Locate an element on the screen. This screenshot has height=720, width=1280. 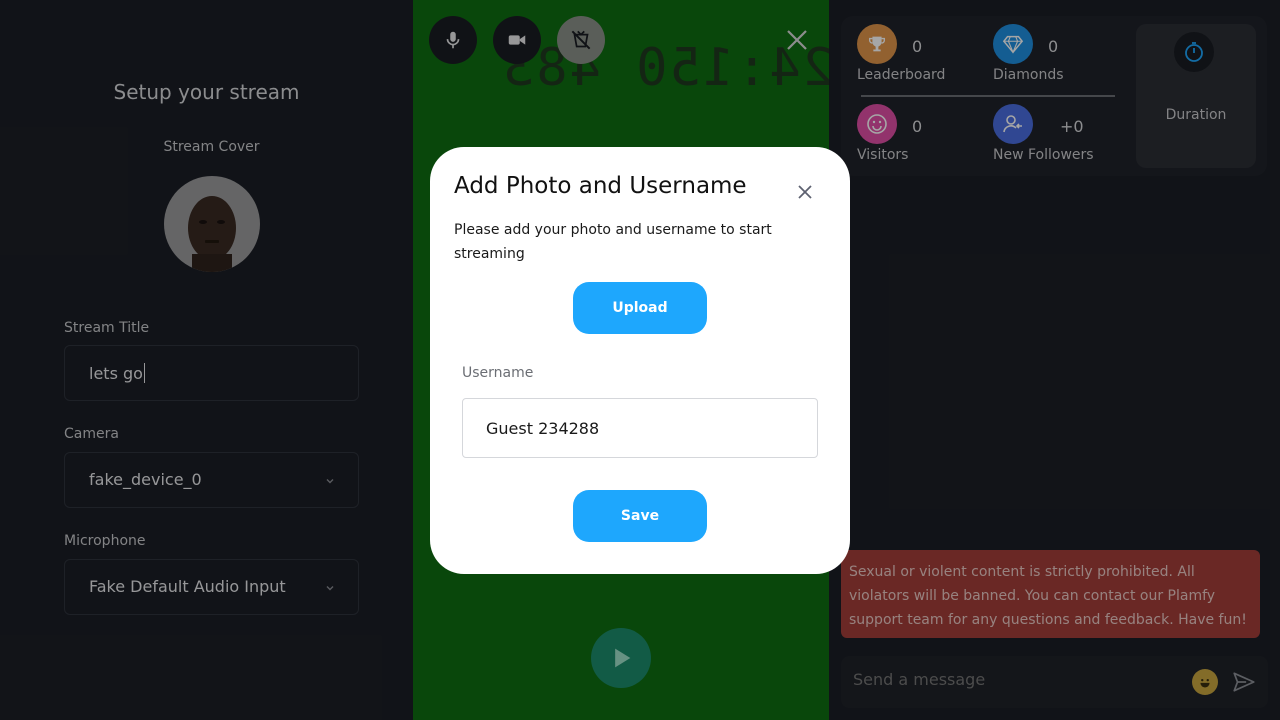
username-label: Username is located at coordinates (498, 373).